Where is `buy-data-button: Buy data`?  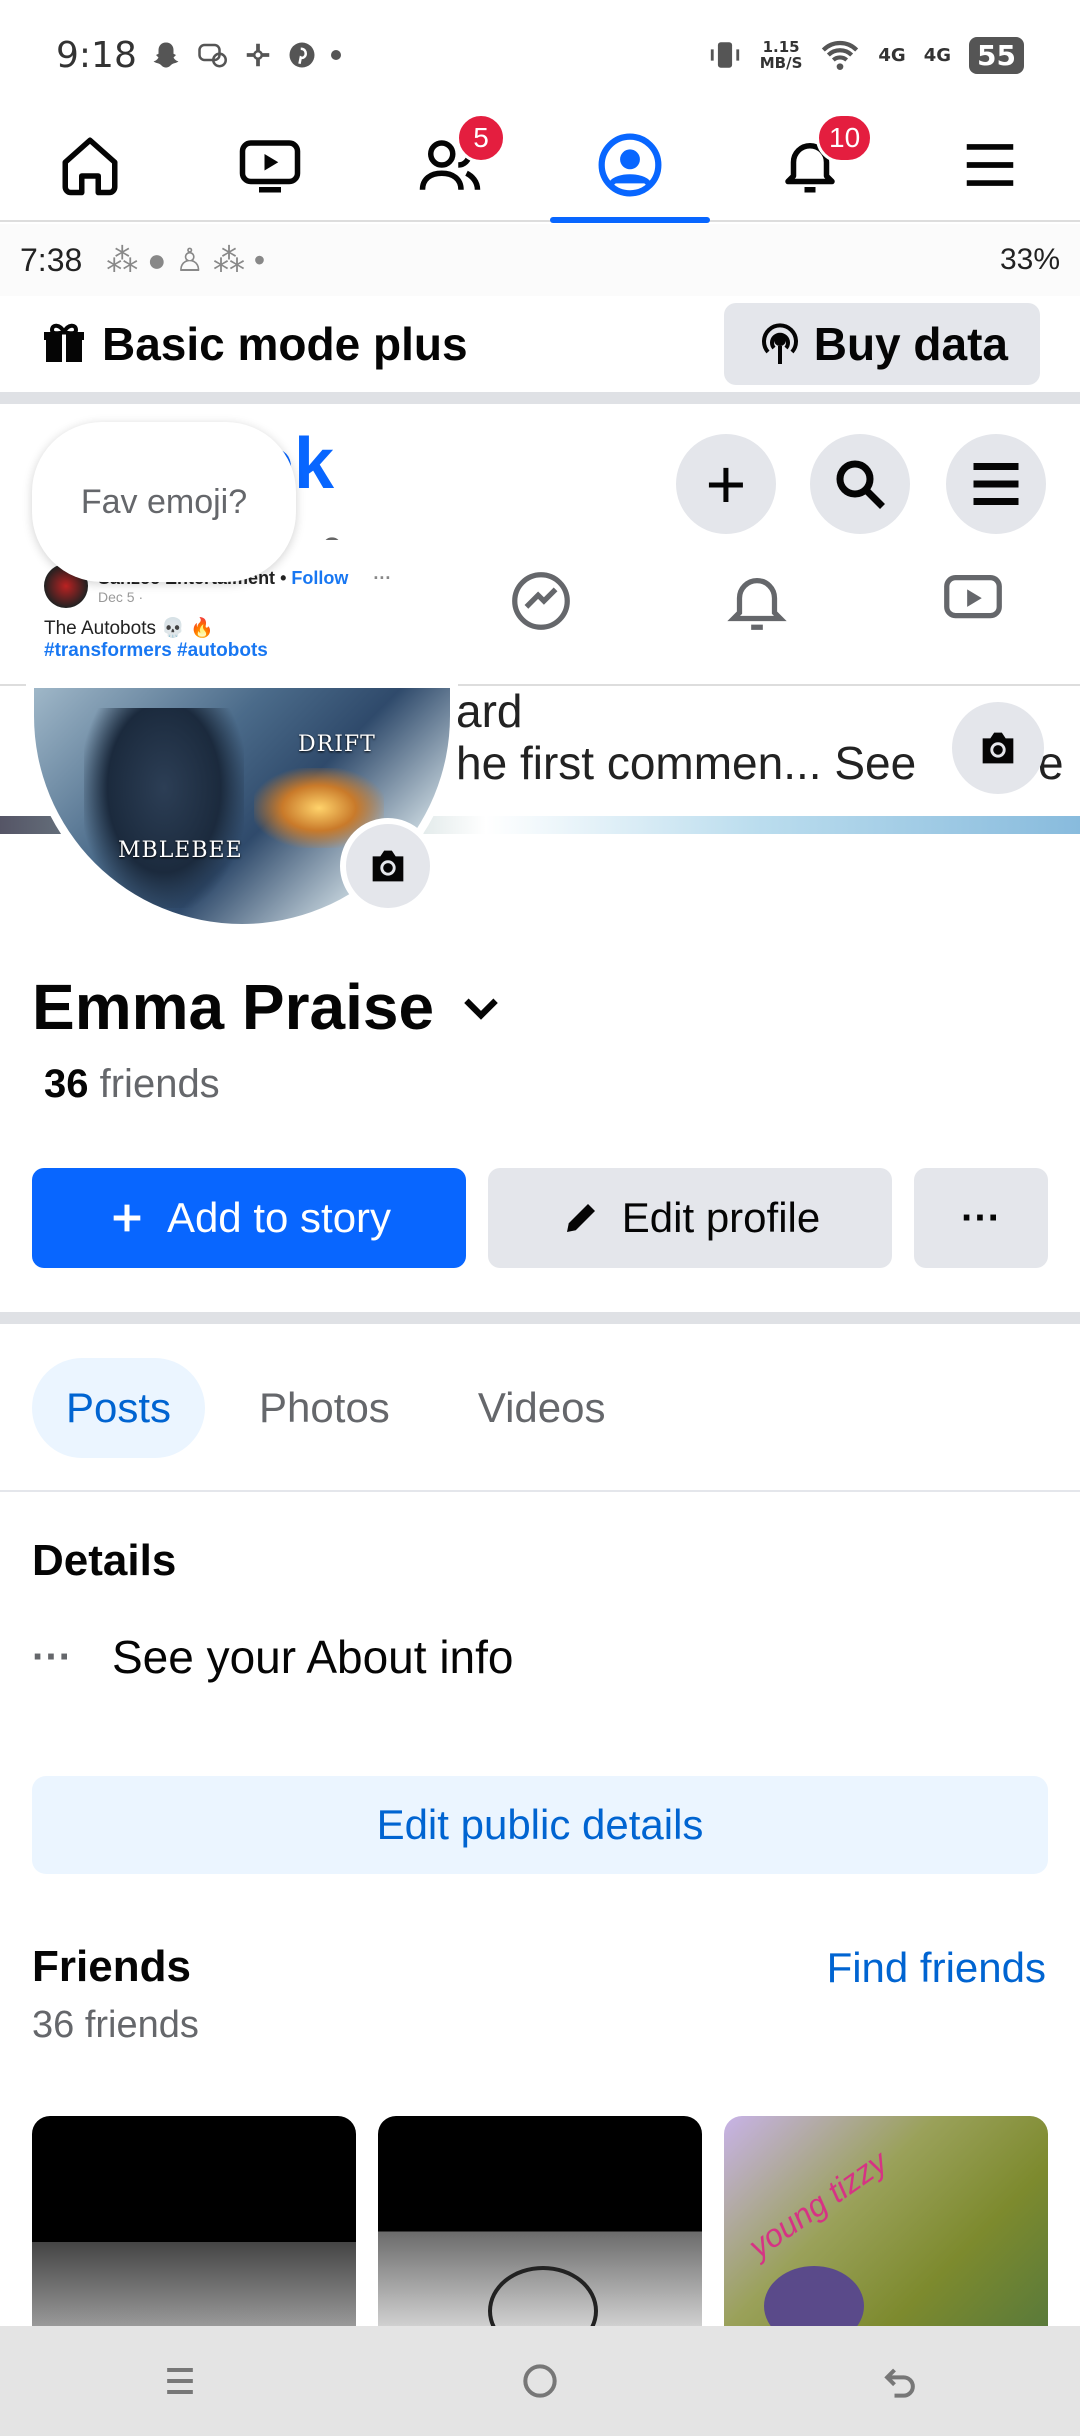 buy-data-button: Buy data is located at coordinates (881, 344).